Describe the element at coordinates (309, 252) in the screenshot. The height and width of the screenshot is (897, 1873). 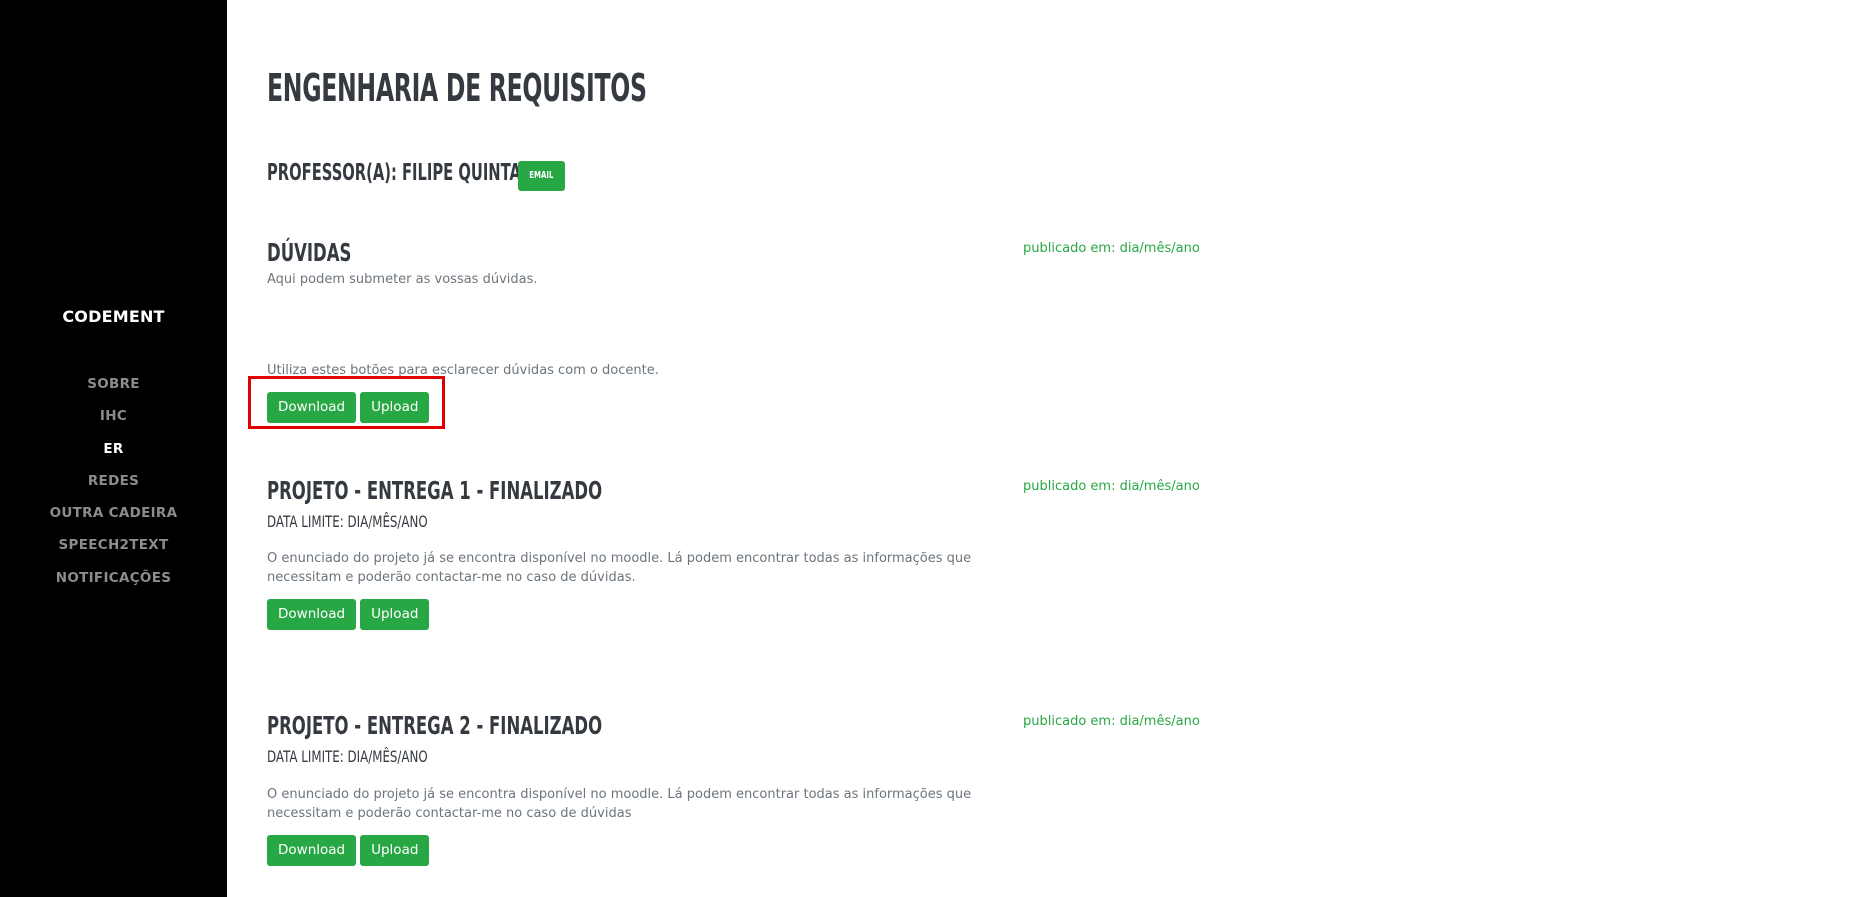
I see `section-title: DÚVIDAS` at that location.